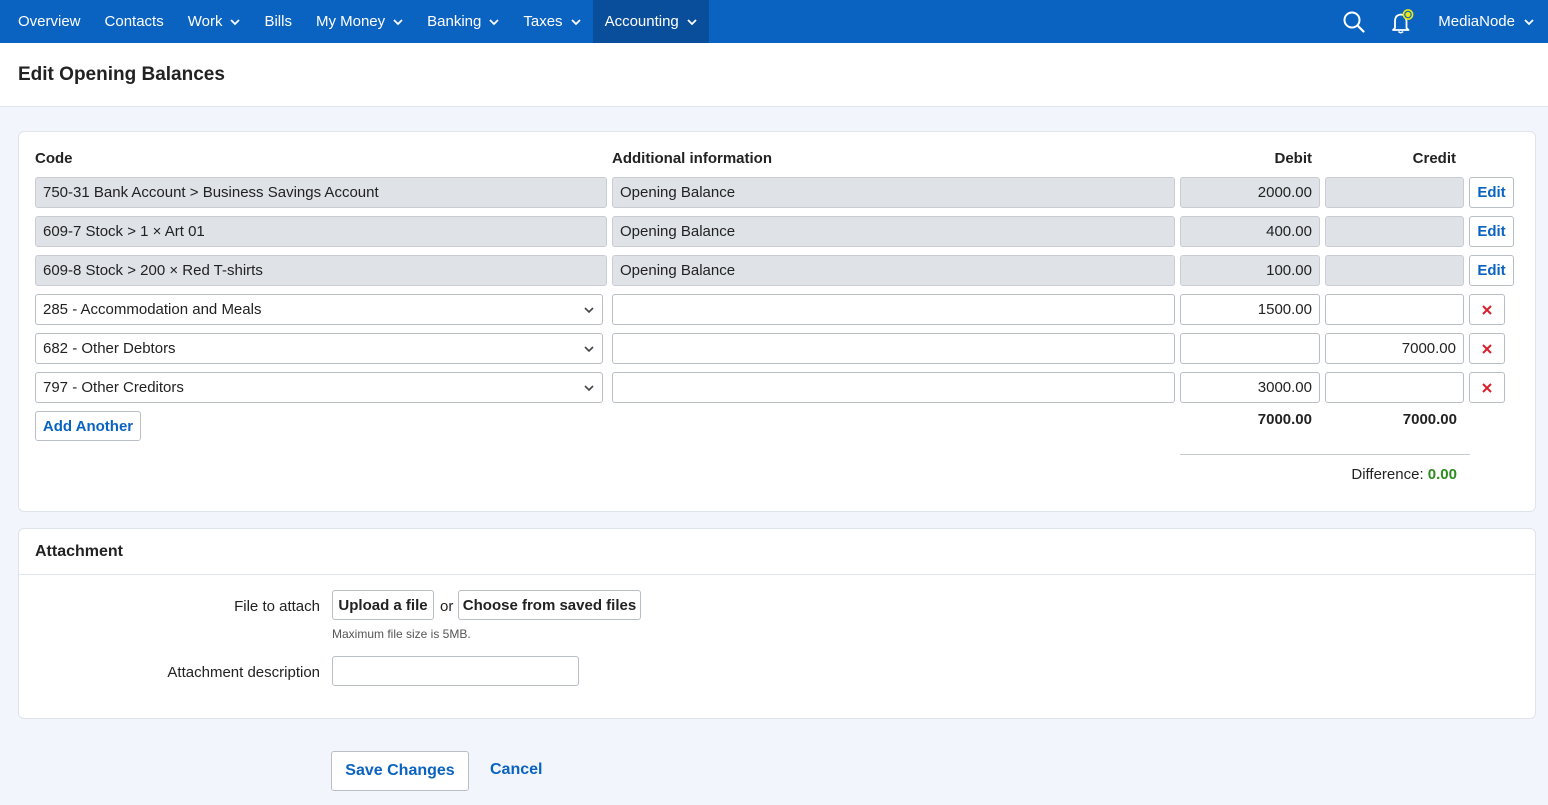 The width and height of the screenshot is (1548, 805). Describe the element at coordinates (113, 387) in the screenshot. I see `code-select-value: 797 - Other Creditors` at that location.